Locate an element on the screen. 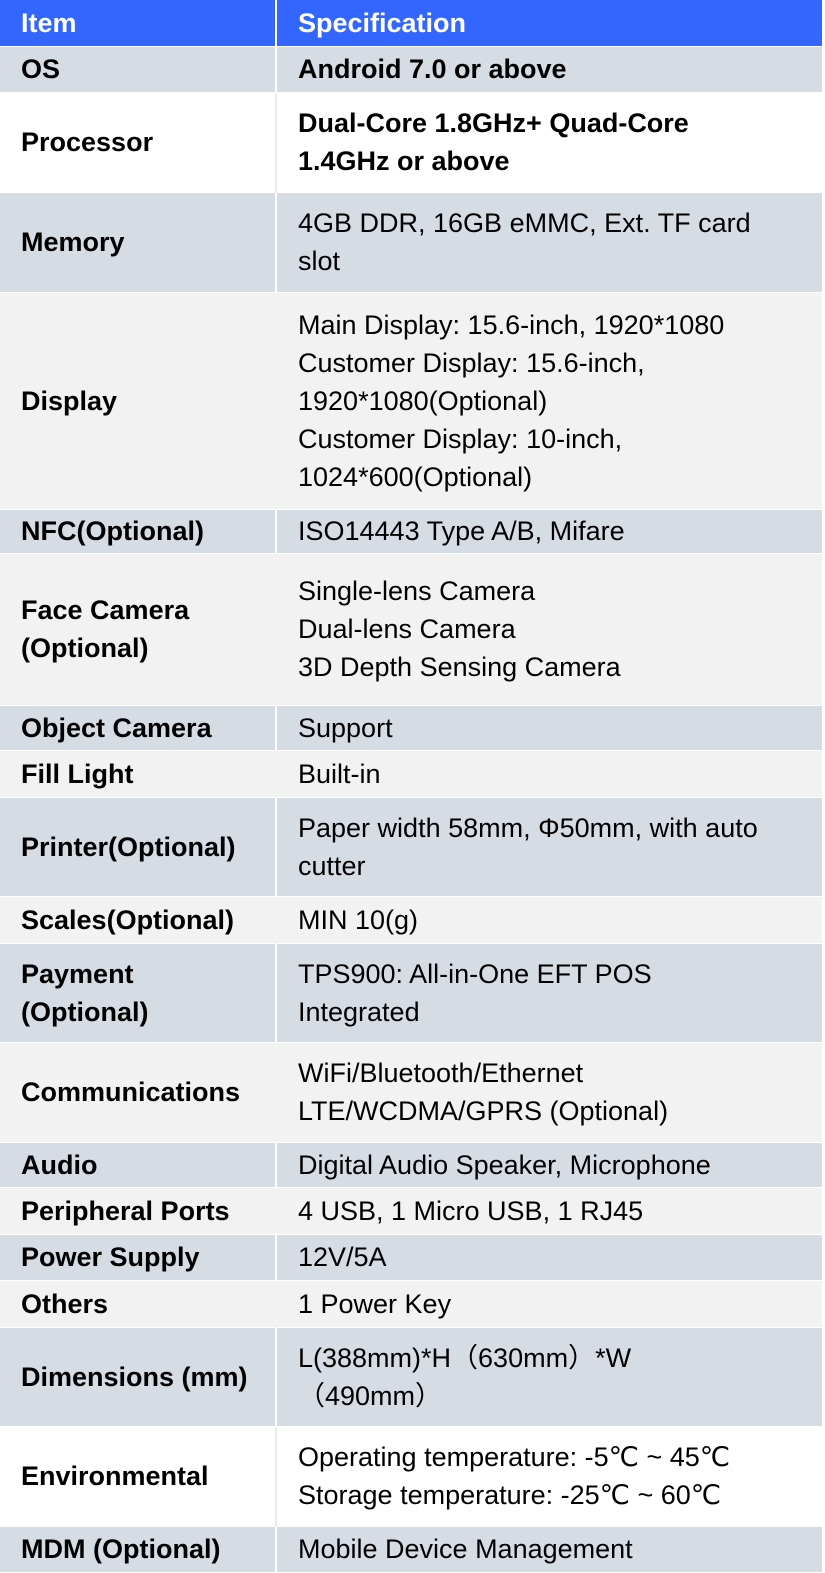 The height and width of the screenshot is (1573, 825). item-cell: Others is located at coordinates (138, 1304).